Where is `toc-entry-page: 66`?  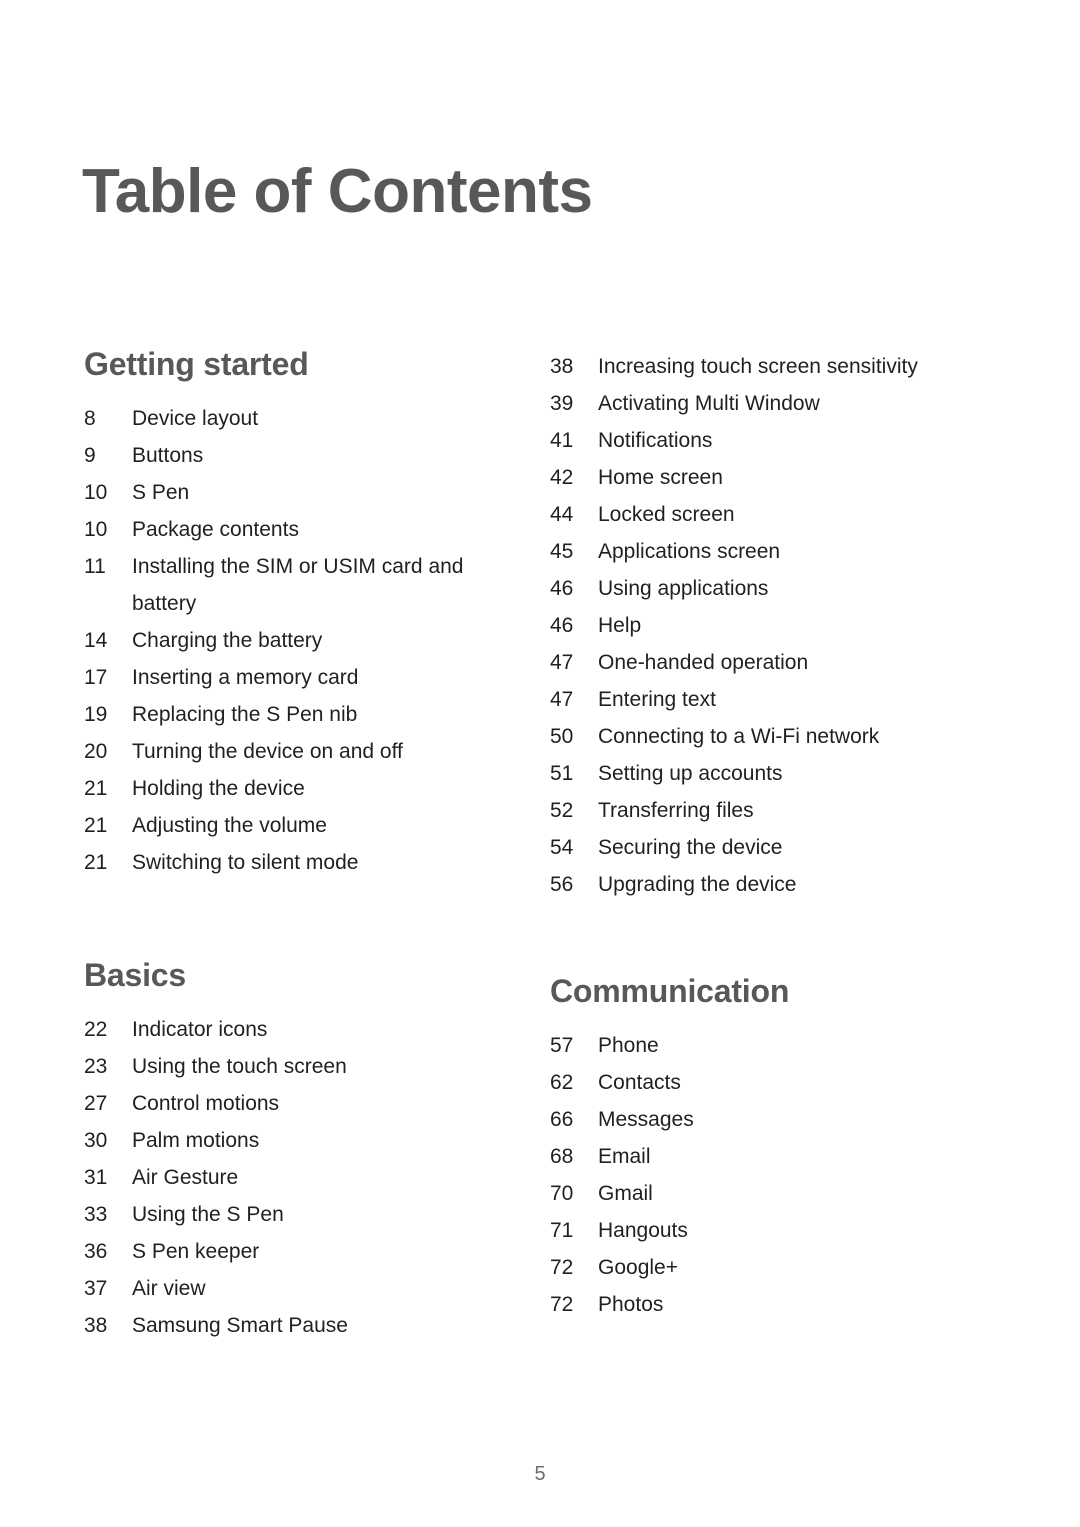
toc-entry-page: 66 is located at coordinates (562, 1119).